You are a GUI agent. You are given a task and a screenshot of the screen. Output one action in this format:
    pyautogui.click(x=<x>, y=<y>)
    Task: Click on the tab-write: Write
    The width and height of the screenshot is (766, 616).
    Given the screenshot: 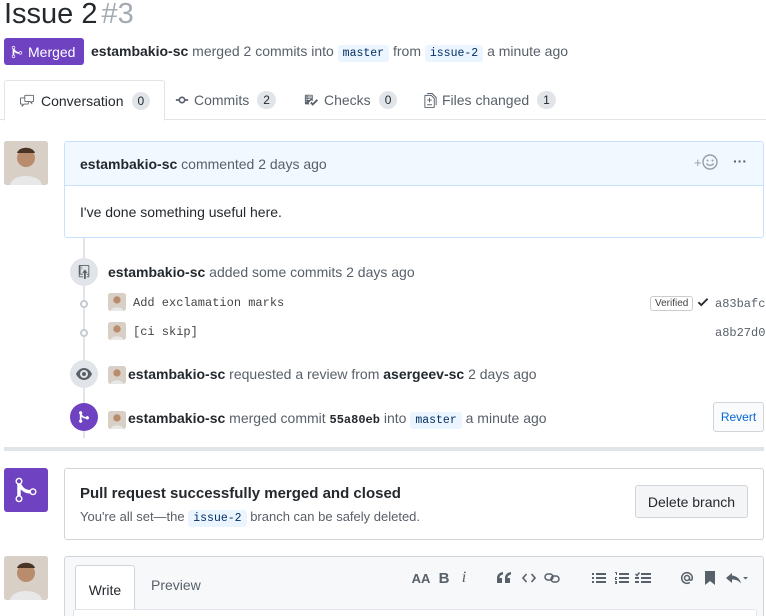 What is the action you would take?
    pyautogui.click(x=105, y=589)
    